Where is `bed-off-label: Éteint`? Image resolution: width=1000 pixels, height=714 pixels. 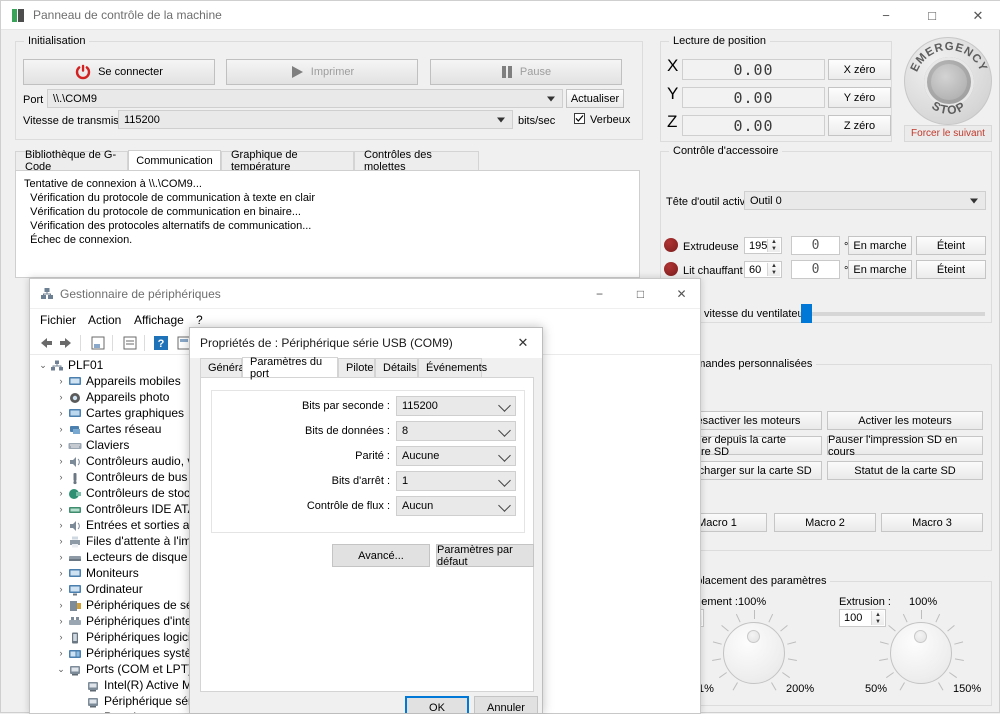
bed-off-label: Éteint is located at coordinates (951, 269).